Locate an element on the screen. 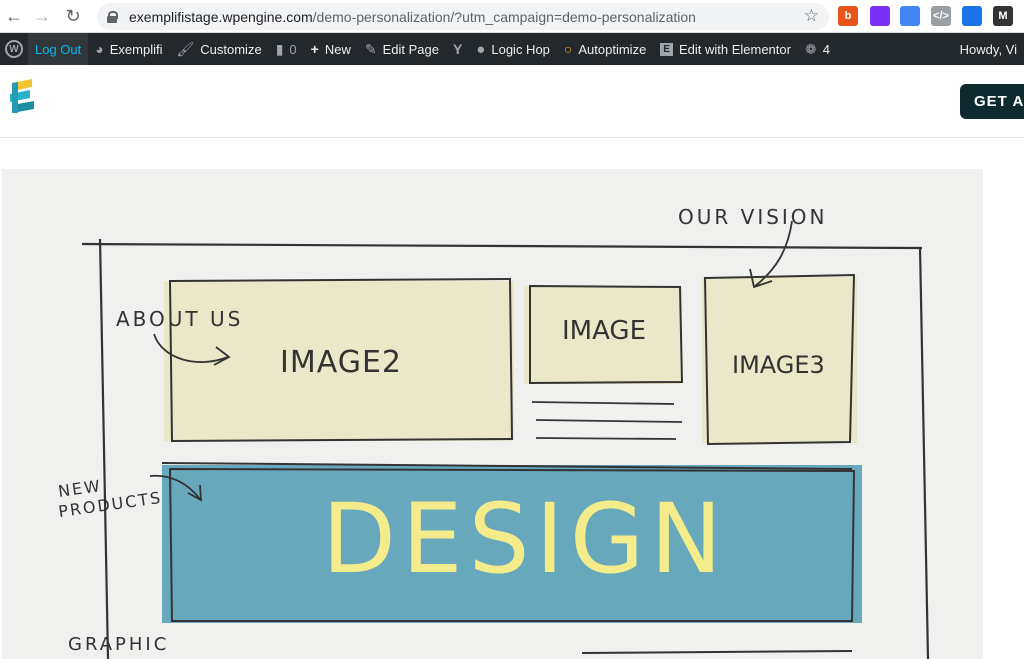  autoptimize-link: ○ Autoptimize is located at coordinates (605, 49).